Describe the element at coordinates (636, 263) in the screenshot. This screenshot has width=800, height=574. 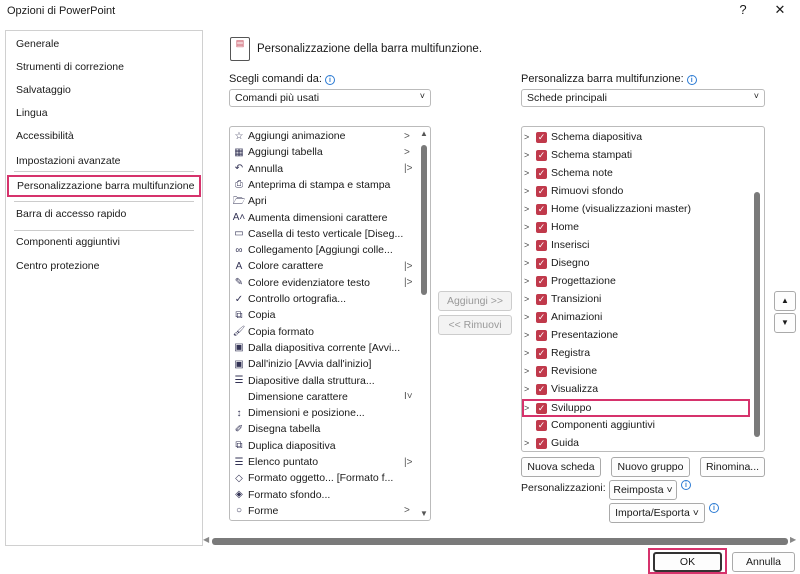
I see `ribbon-tab-item: > ✓ Disegno` at that location.